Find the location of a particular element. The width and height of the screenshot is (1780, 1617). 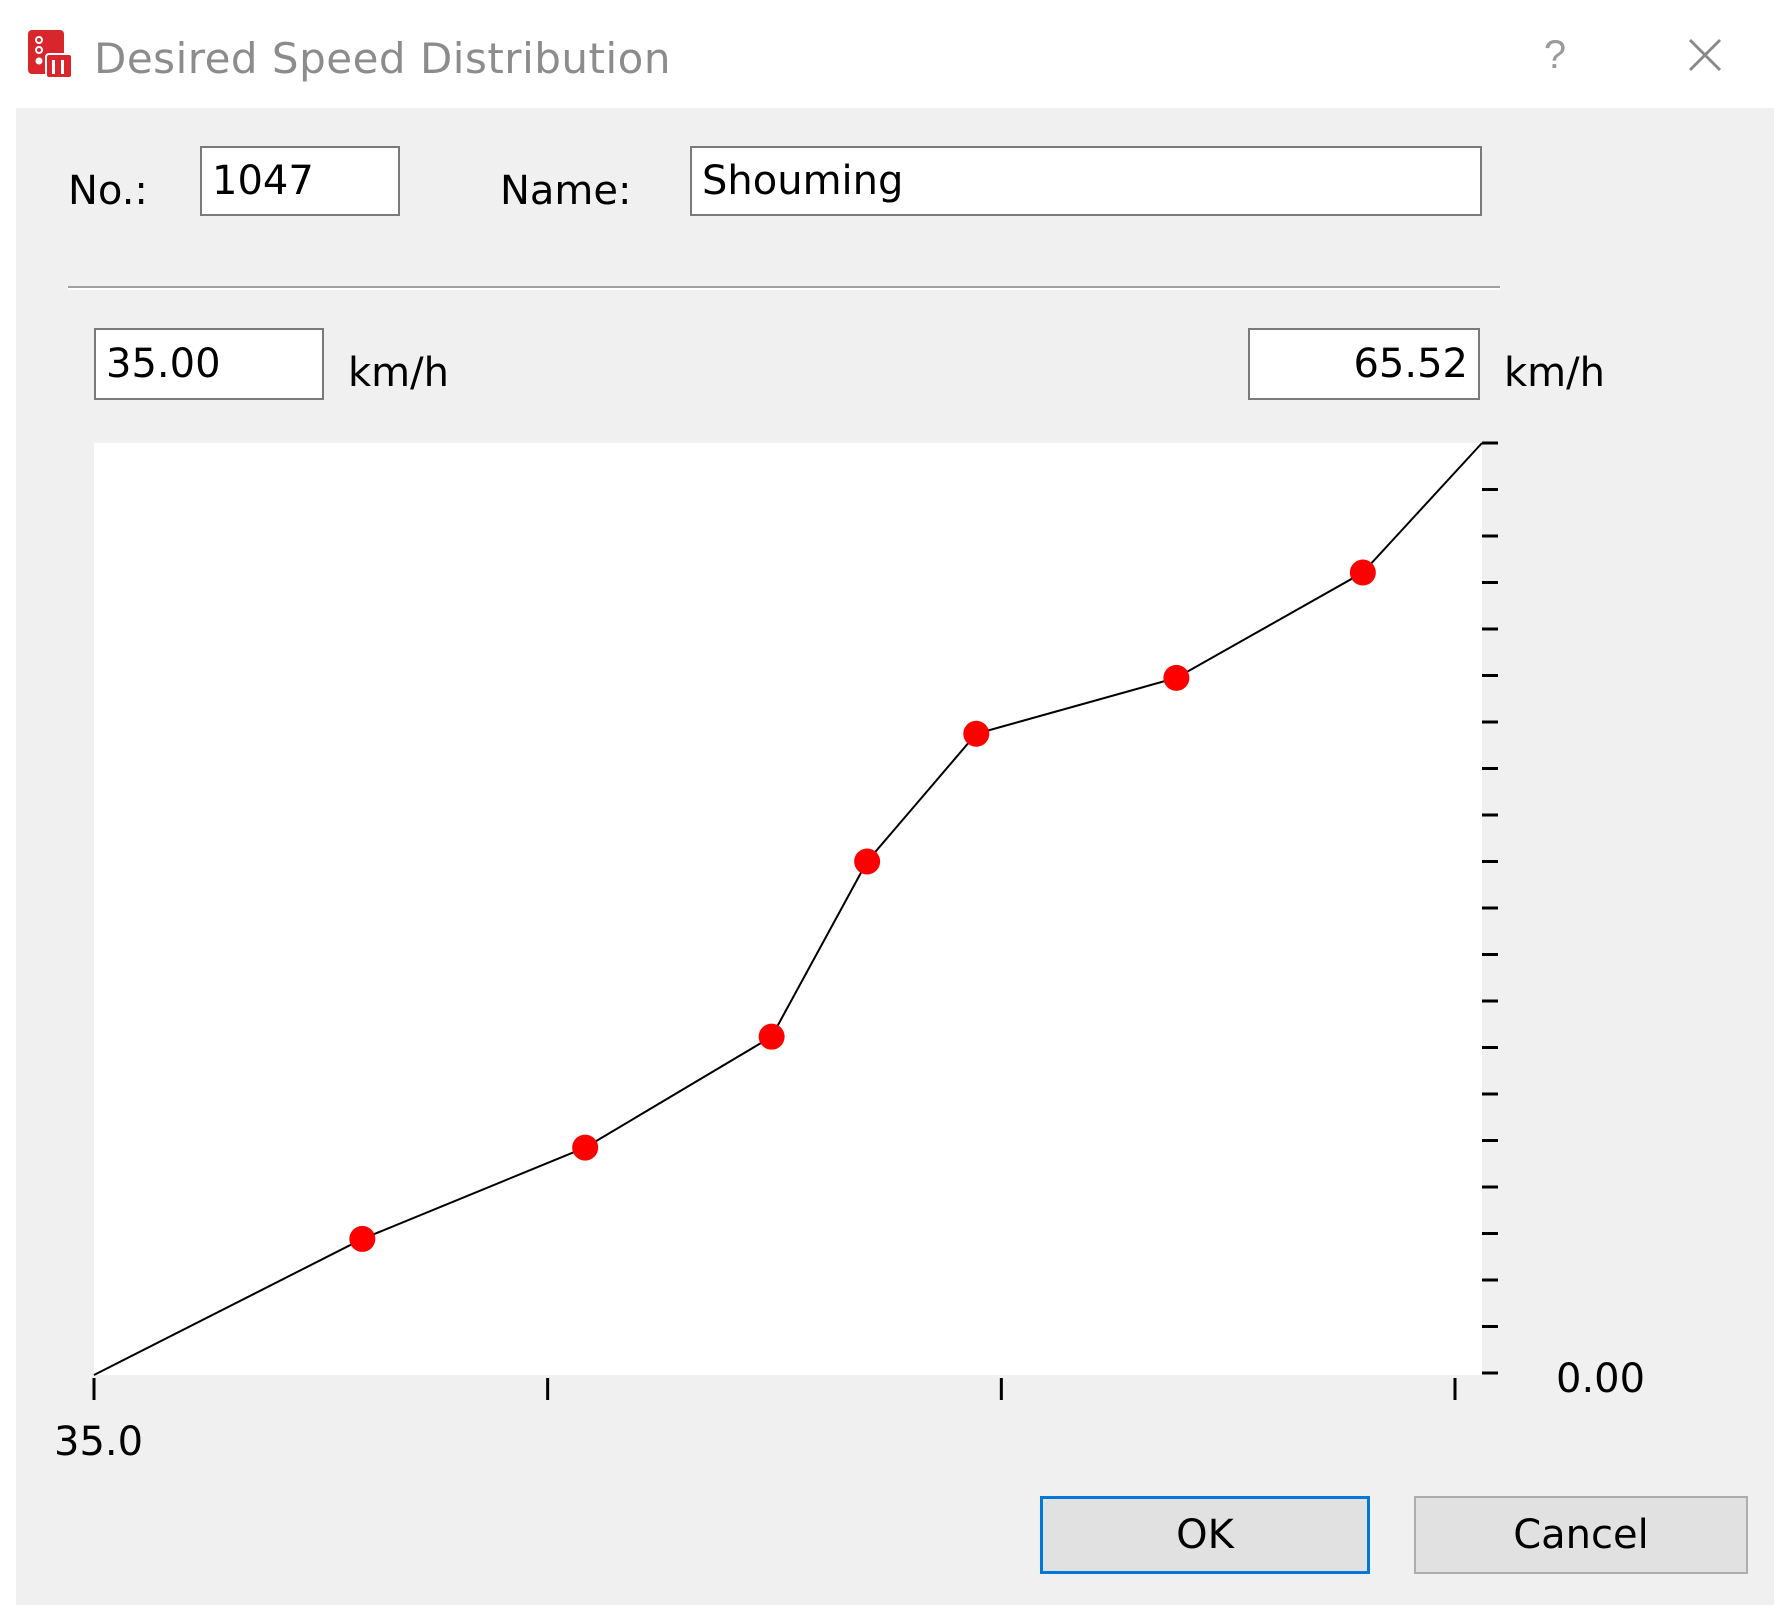

max-speed-unit: km/h is located at coordinates (1554, 373).